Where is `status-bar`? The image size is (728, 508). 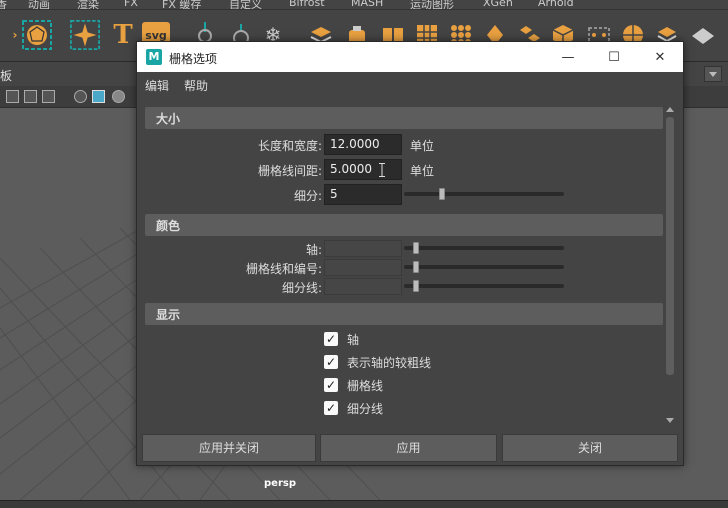
status-bar is located at coordinates (364, 504).